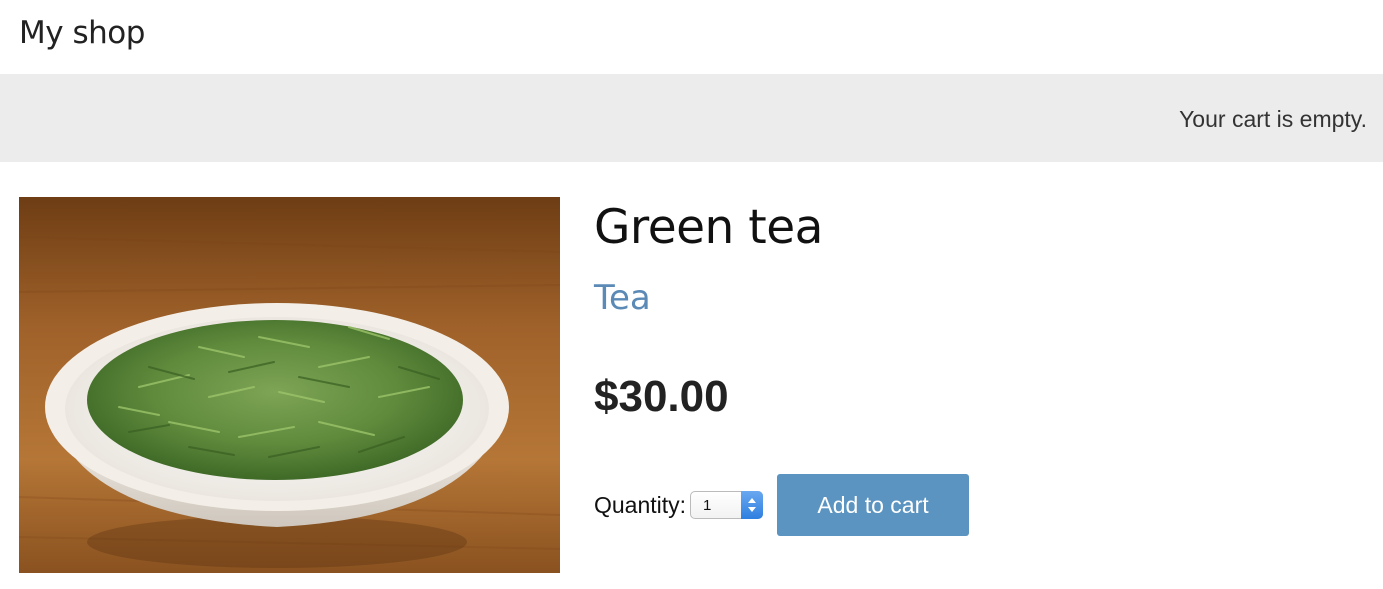 The height and width of the screenshot is (589, 1383). Describe the element at coordinates (873, 505) in the screenshot. I see `add-to-cart-button: Add to cart` at that location.